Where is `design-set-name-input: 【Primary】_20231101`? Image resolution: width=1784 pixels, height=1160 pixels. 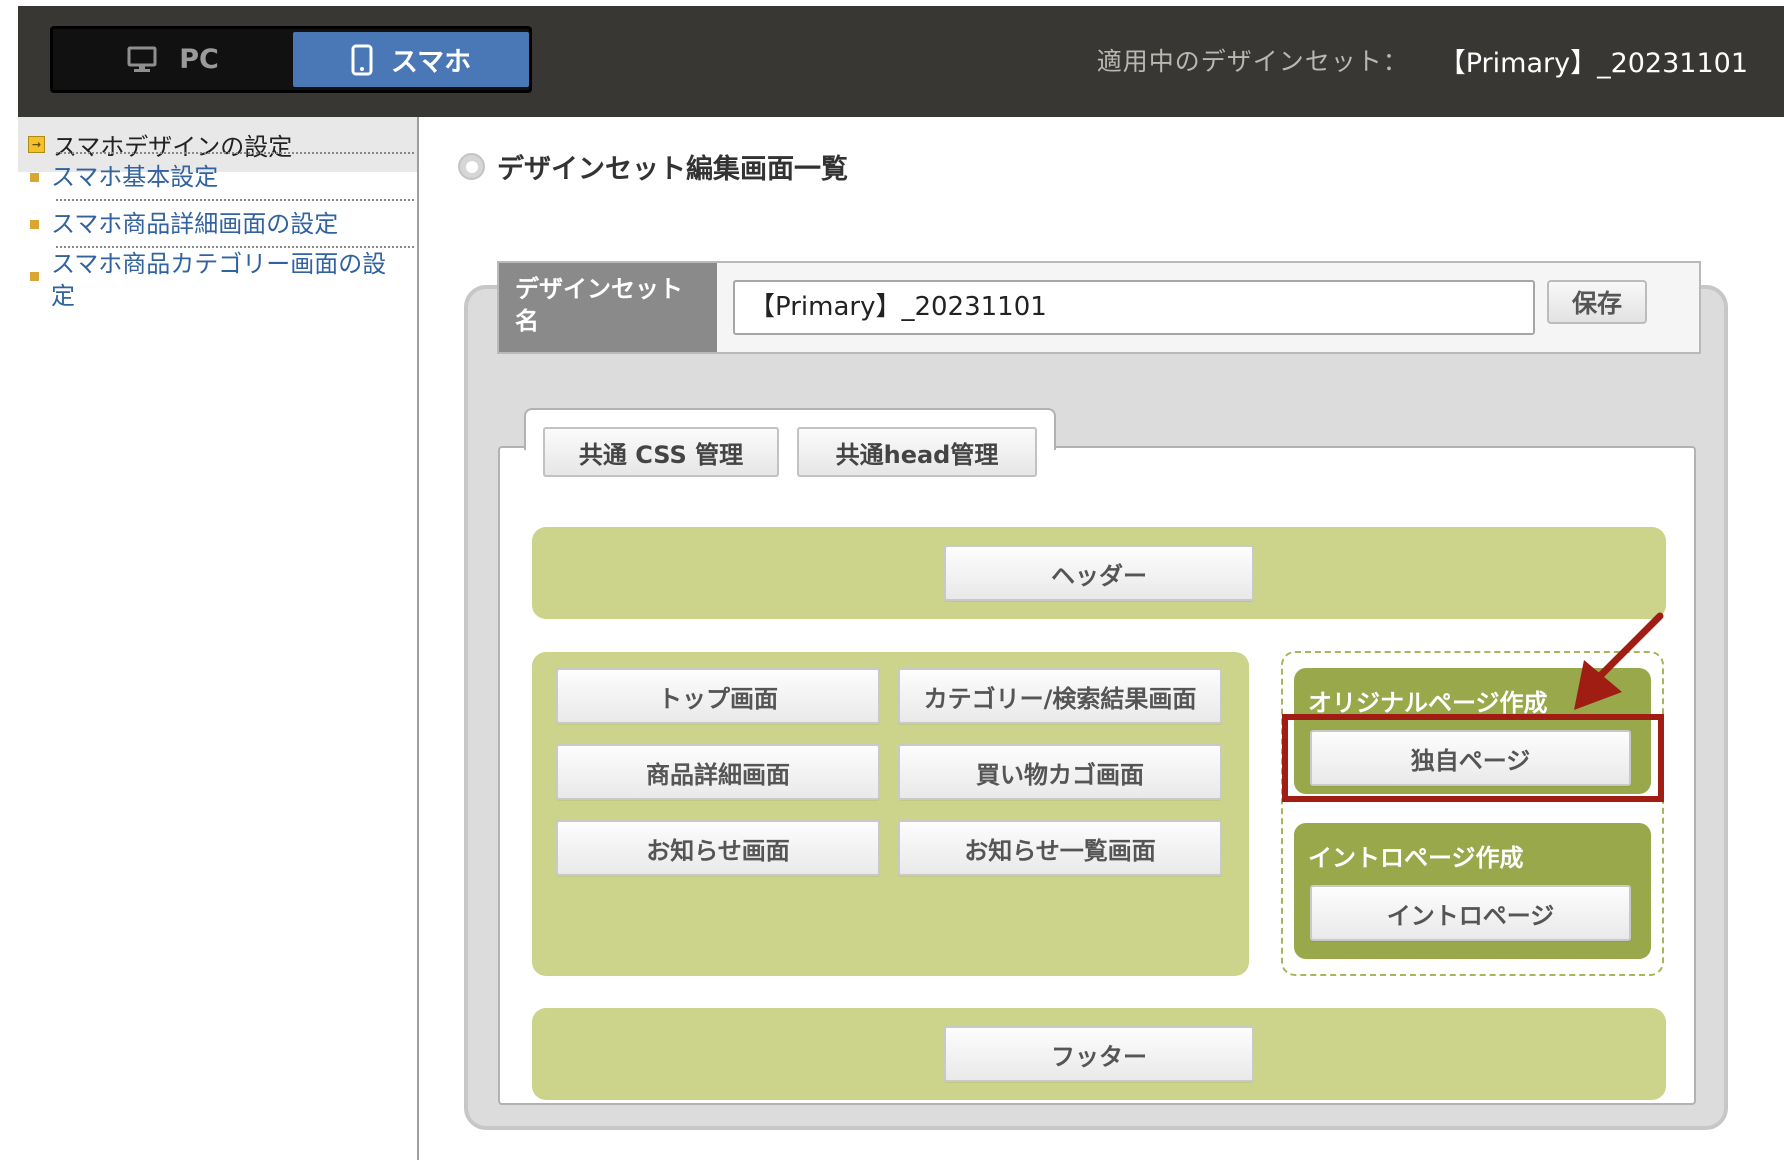 design-set-name-input: 【Primary】_20231101 is located at coordinates (1134, 307).